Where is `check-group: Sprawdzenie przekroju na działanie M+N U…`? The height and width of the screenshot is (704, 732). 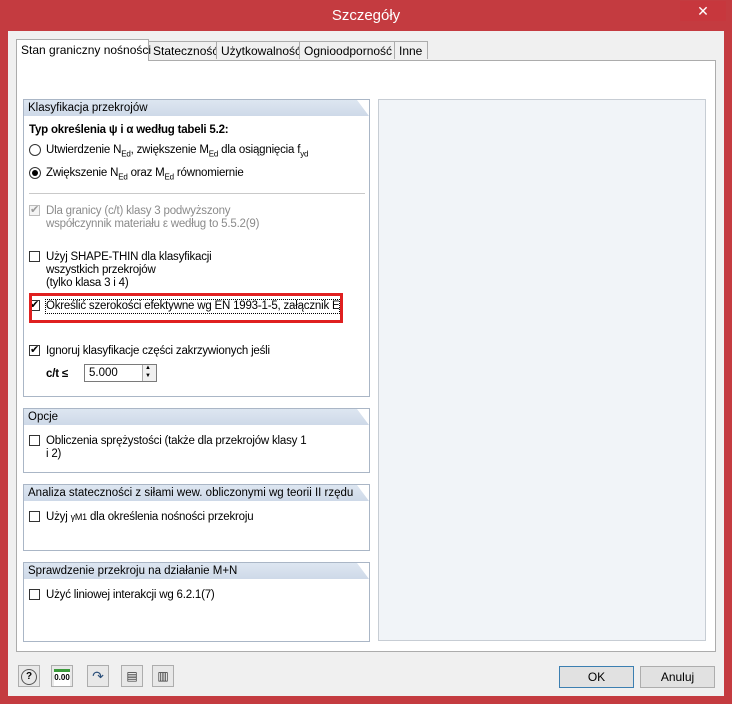 check-group: Sprawdzenie przekroju na działanie M+N U… is located at coordinates (196, 602).